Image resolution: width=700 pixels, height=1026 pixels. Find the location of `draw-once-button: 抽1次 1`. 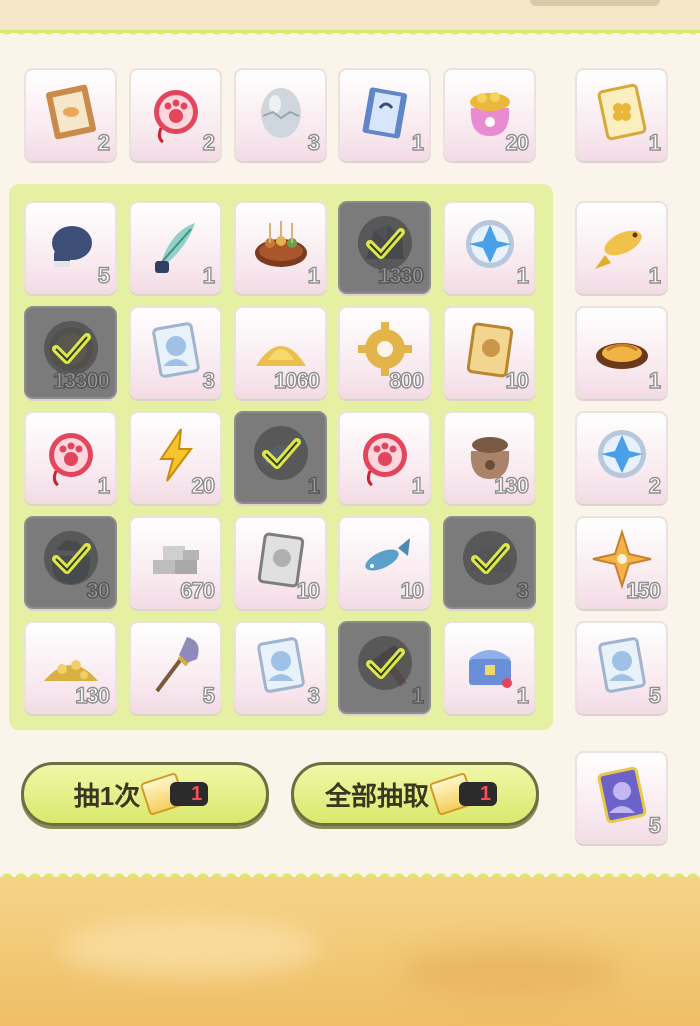

draw-once-button: 抽1次 1 is located at coordinates (145, 794).